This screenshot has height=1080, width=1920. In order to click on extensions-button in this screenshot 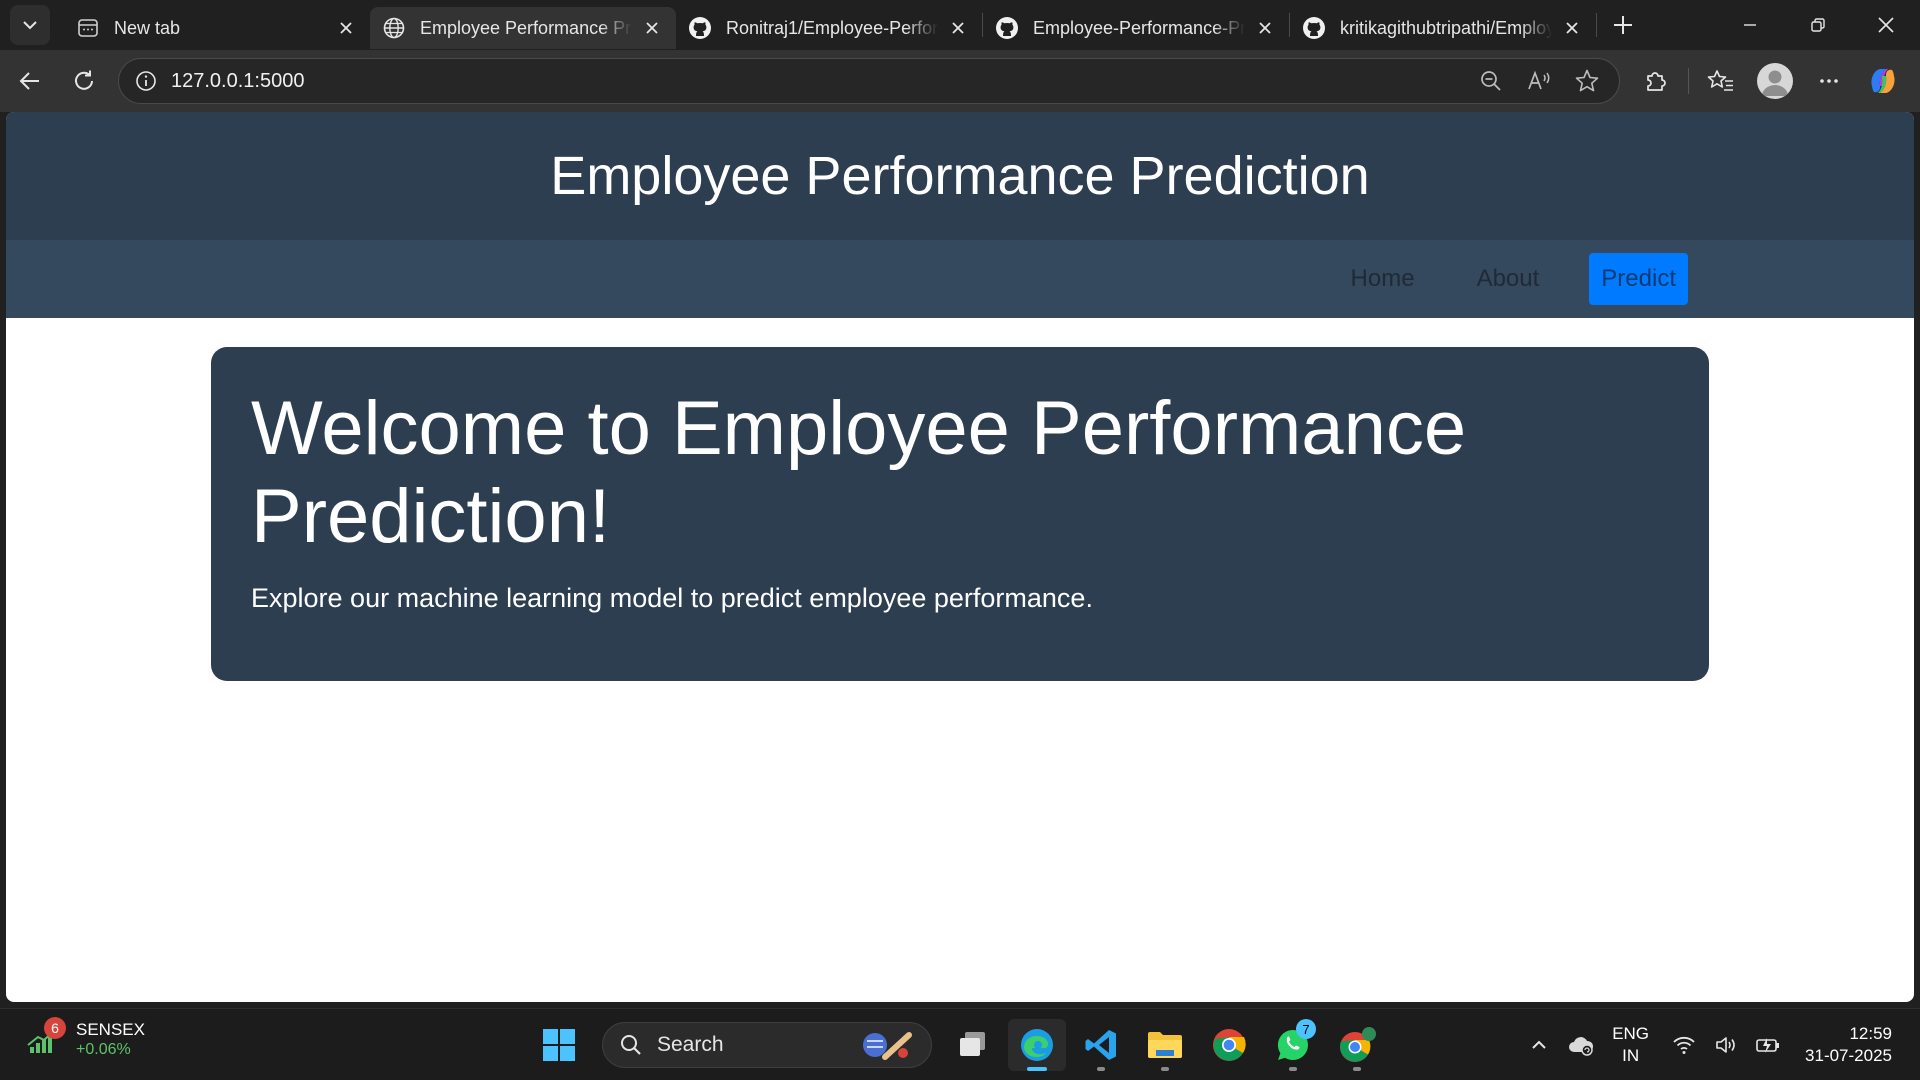, I will do `click(1656, 81)`.